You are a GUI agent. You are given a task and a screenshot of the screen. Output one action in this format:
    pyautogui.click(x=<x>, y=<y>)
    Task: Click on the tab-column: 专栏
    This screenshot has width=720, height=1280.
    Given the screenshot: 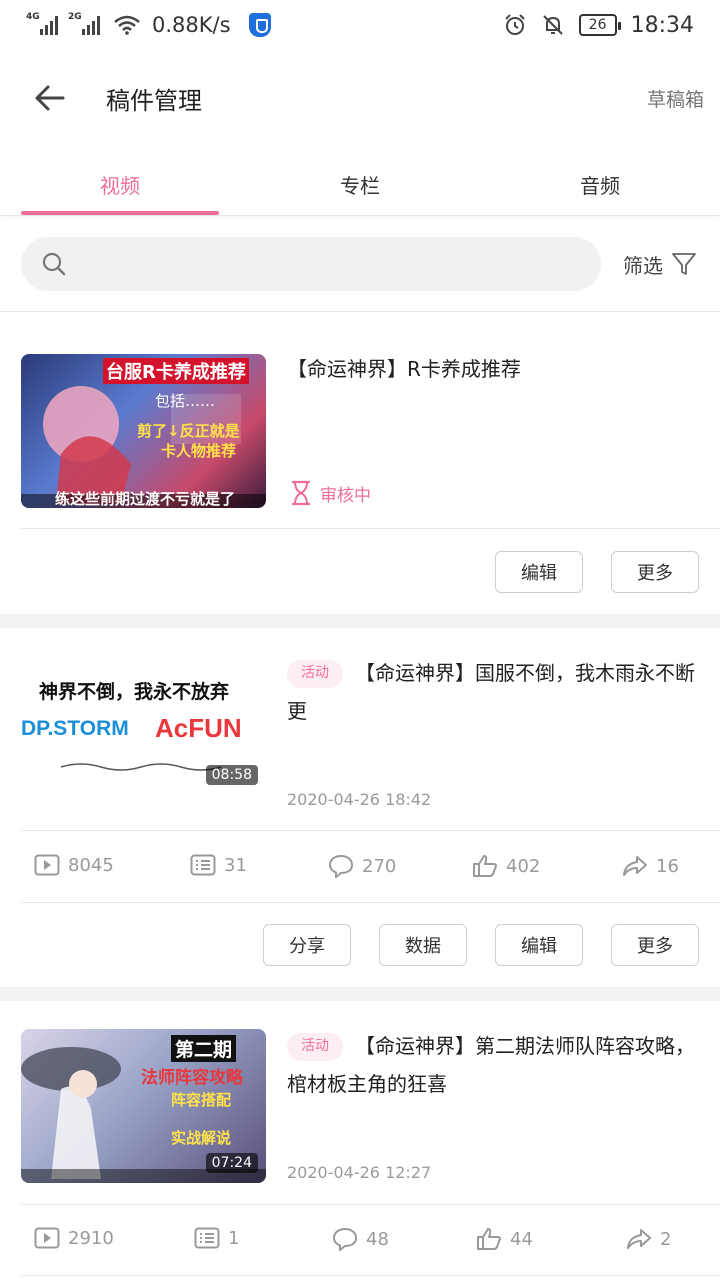 What is the action you would take?
    pyautogui.click(x=360, y=180)
    